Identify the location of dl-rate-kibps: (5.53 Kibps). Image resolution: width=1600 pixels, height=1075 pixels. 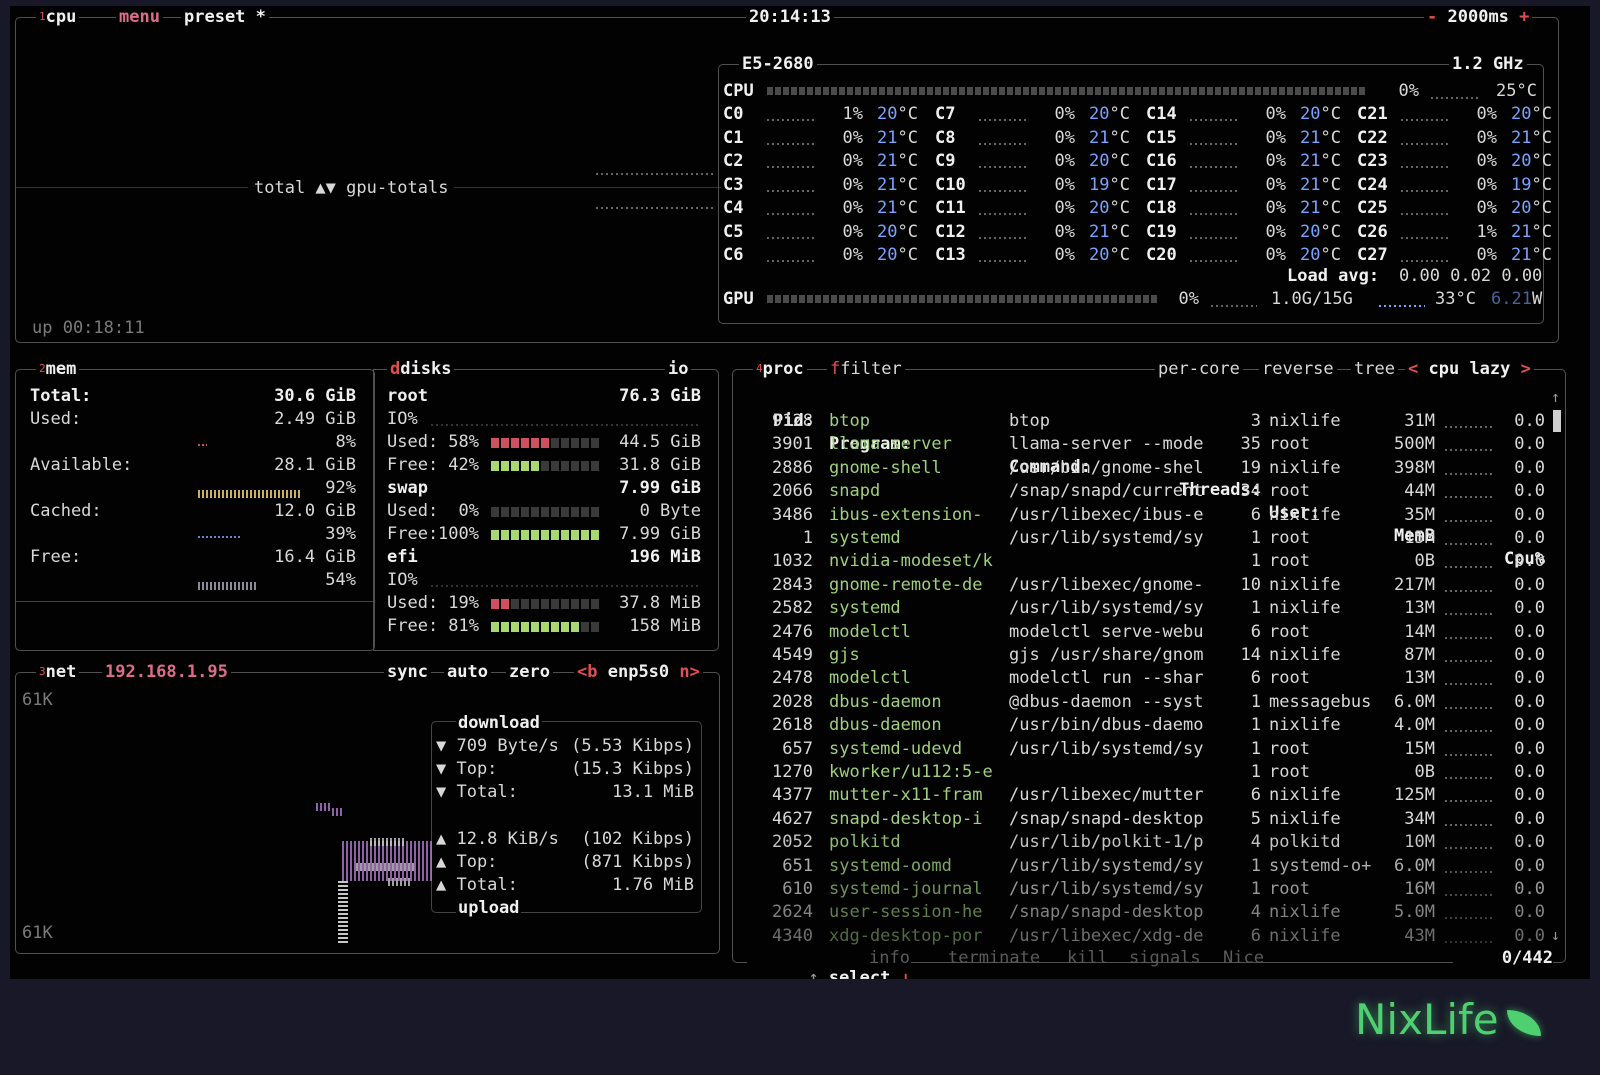
(632, 746).